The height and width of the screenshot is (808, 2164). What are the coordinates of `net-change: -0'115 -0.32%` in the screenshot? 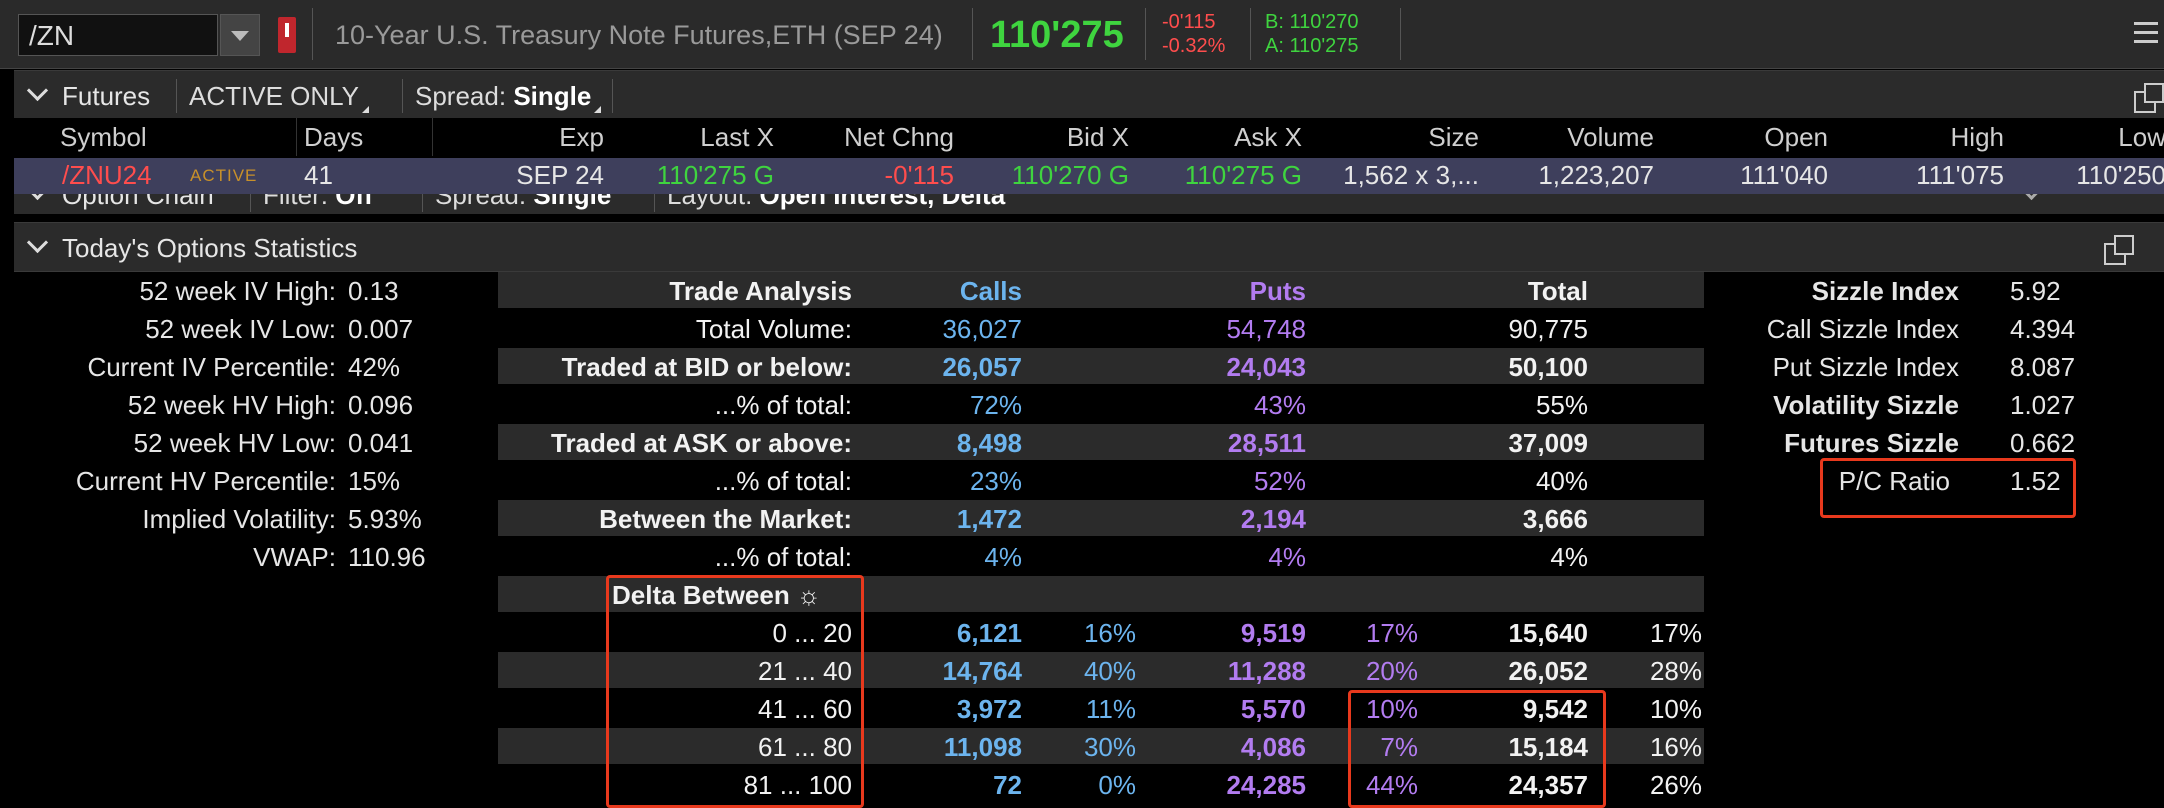 It's located at (1193, 34).